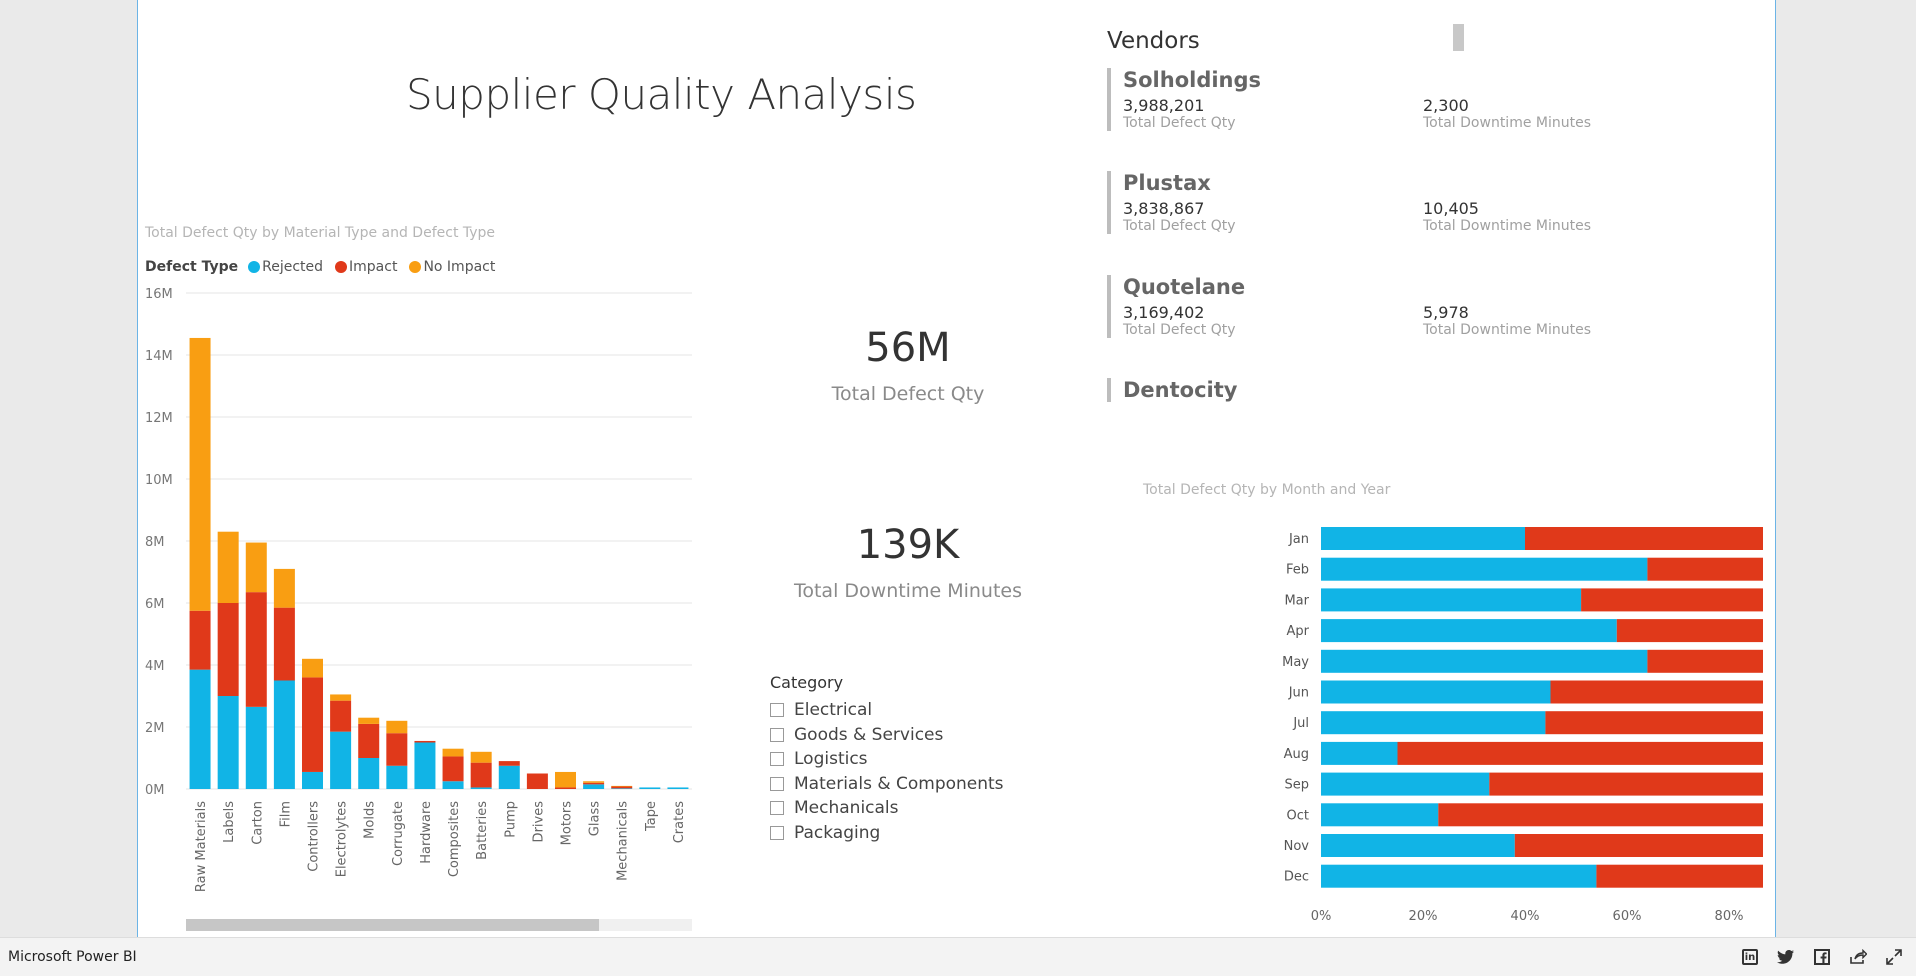  Describe the element at coordinates (1894, 957) in the screenshot. I see `fullscreen-icon` at that location.